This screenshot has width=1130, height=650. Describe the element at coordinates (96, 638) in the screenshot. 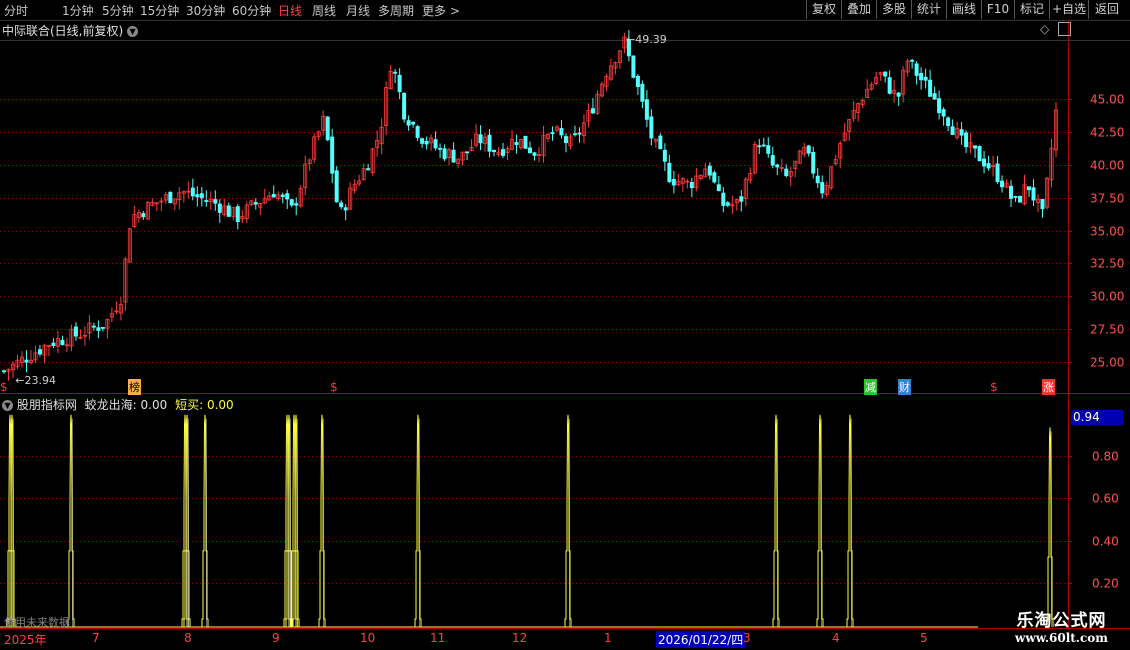

I see `date-tick: 7` at that location.